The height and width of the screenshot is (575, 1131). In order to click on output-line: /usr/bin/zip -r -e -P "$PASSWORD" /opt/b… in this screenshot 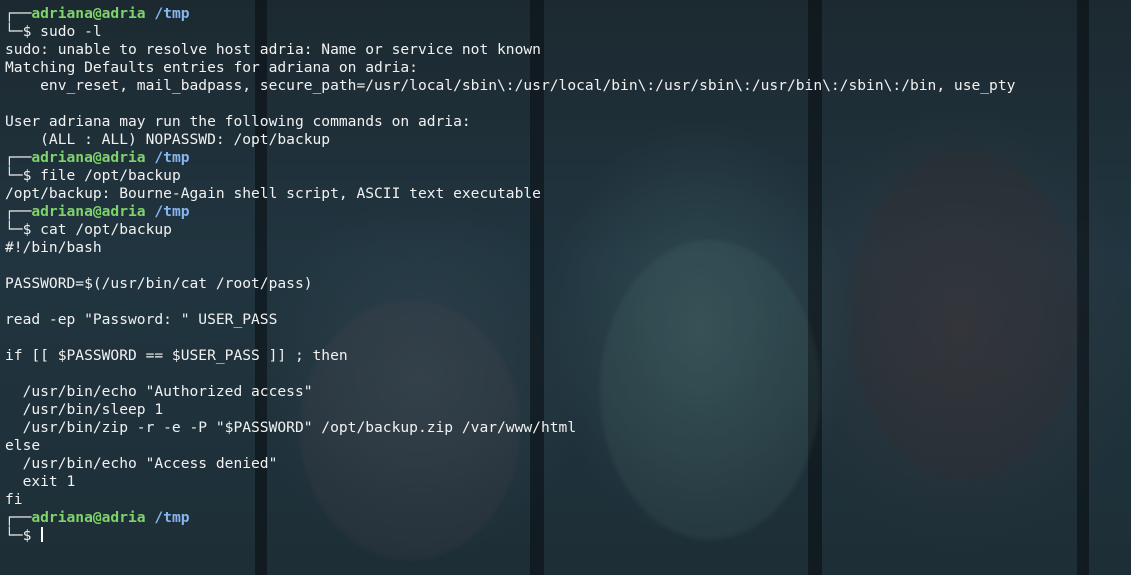, I will do `click(291, 427)`.